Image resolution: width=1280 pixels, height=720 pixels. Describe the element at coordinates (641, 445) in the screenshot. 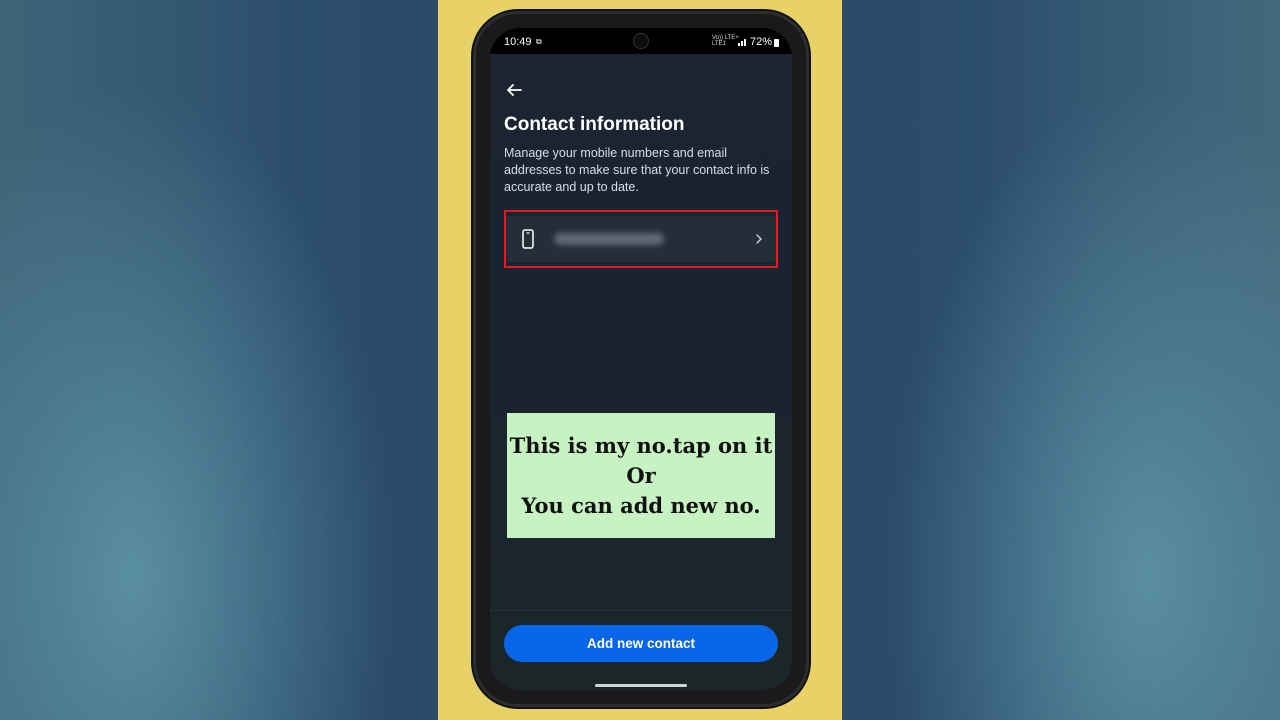

I see `caption-line-1: This is my no.tap on it` at that location.